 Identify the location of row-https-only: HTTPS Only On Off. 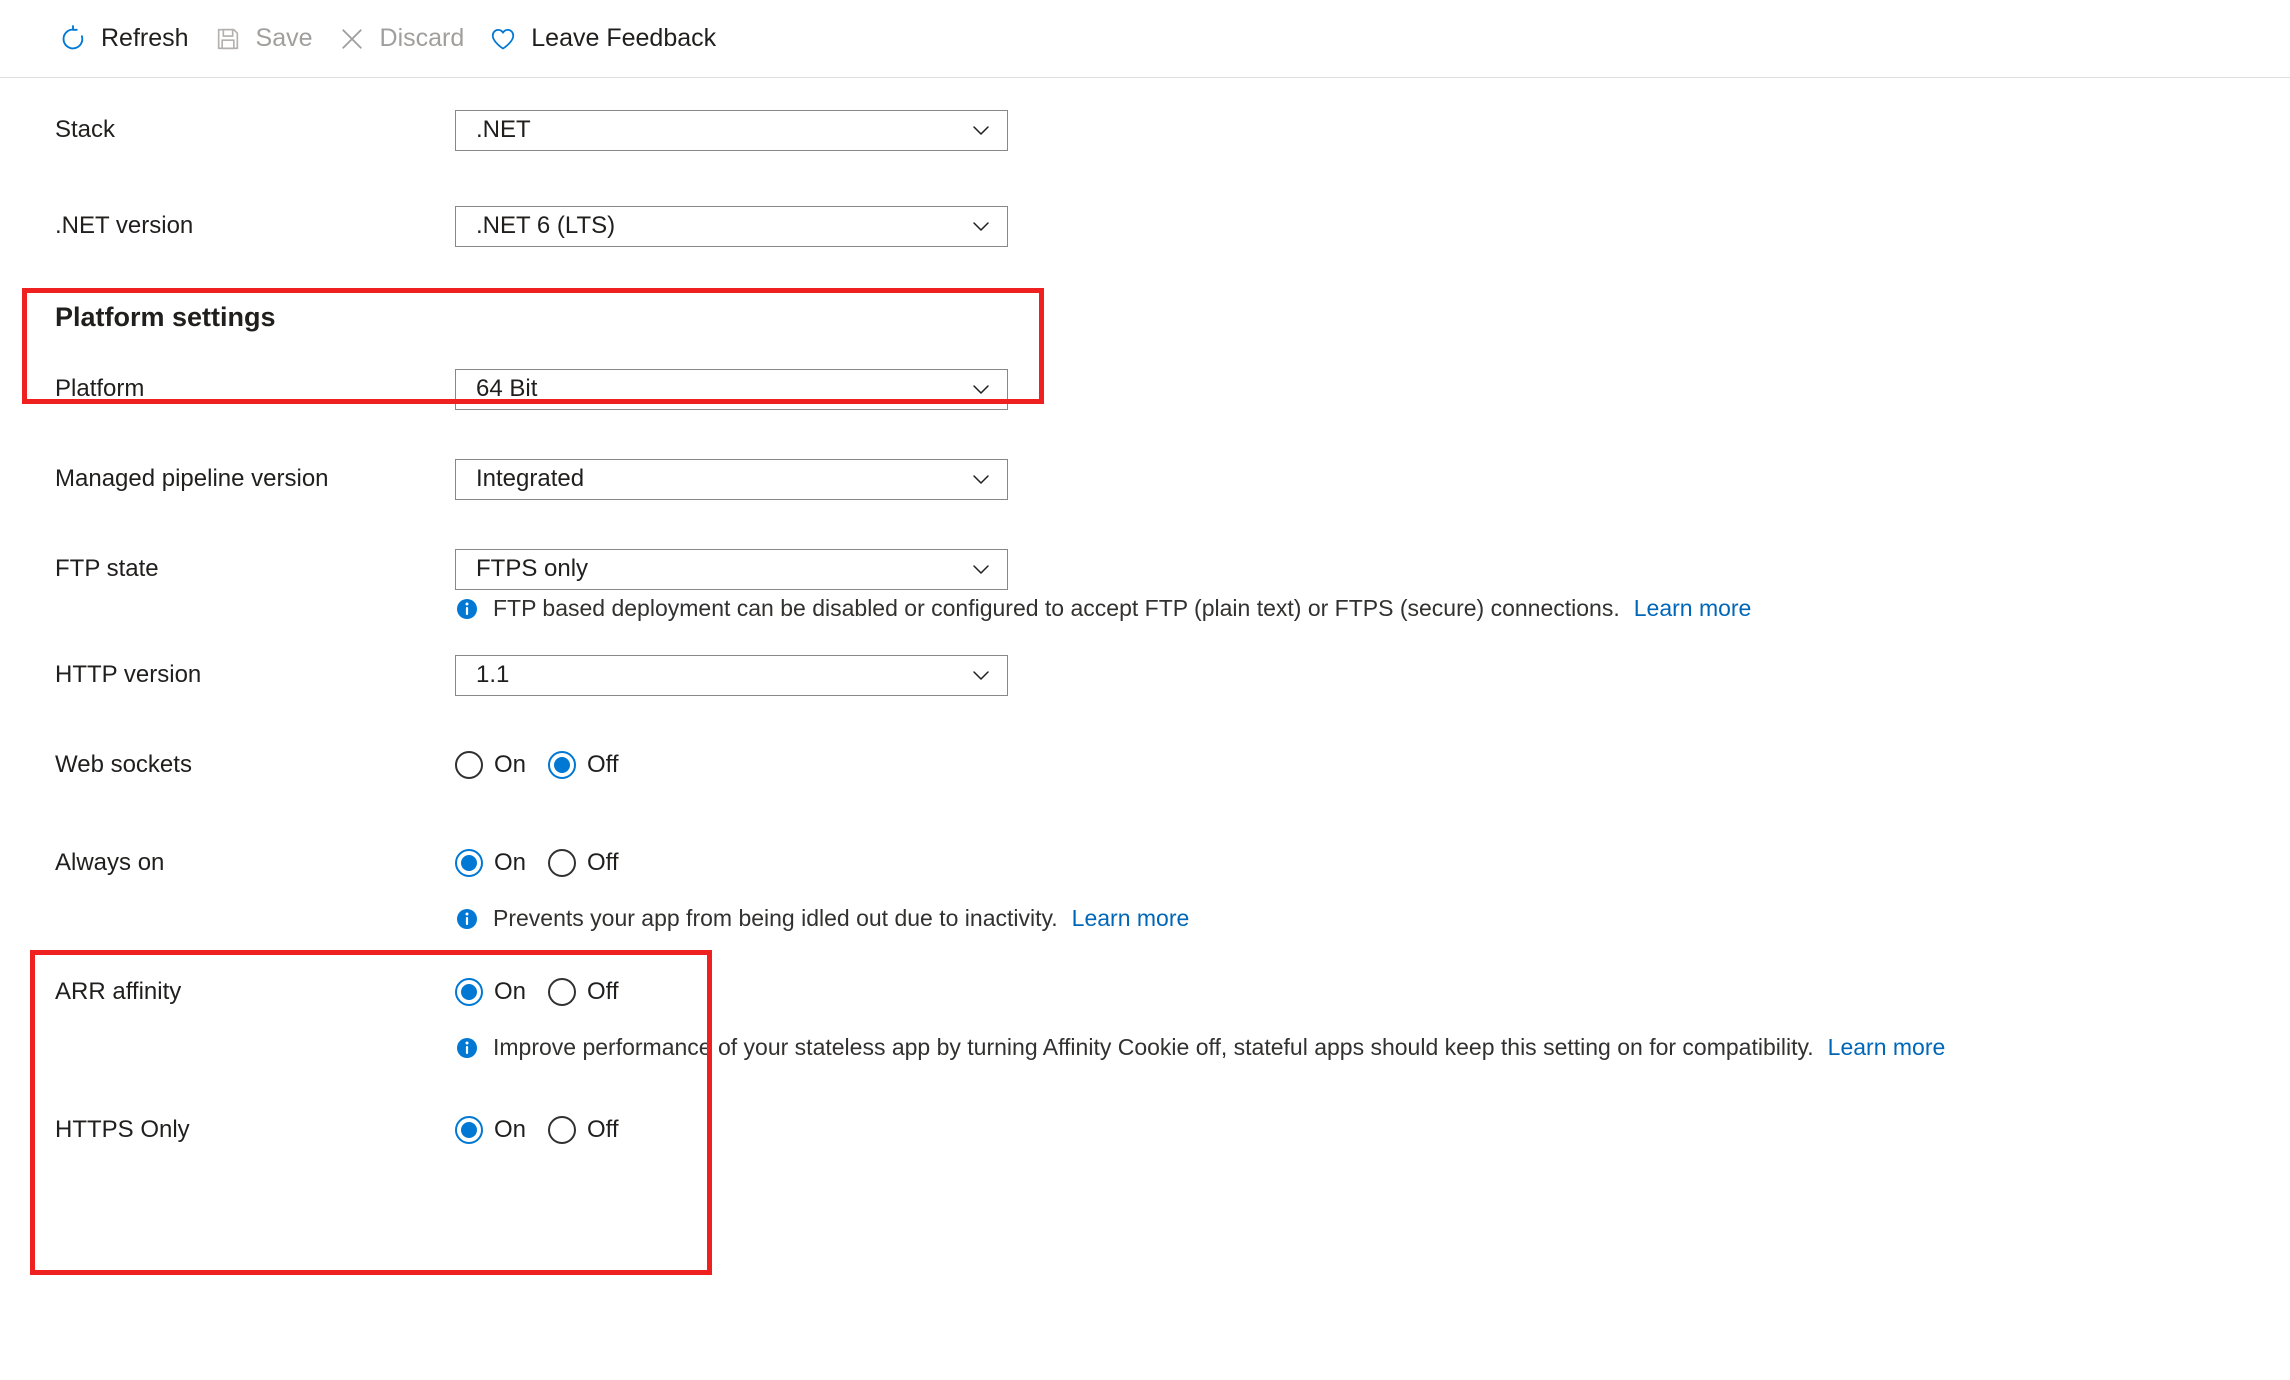
(1145, 1130).